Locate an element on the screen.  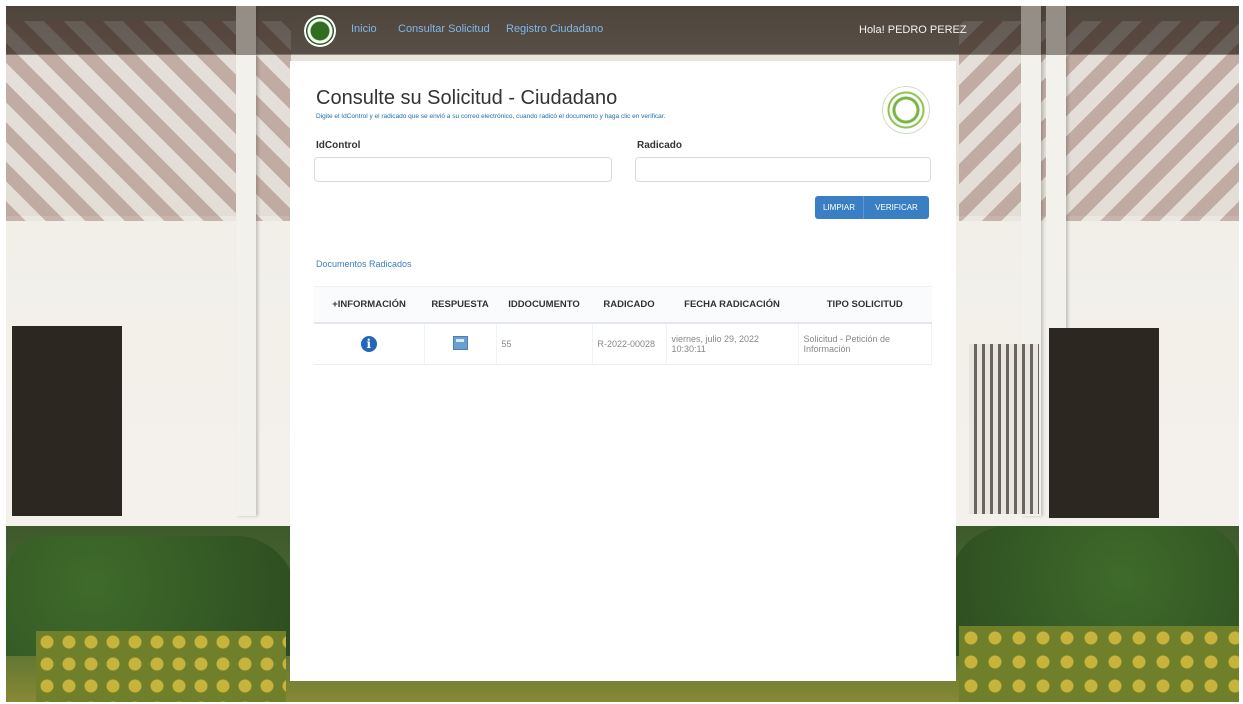
document-icon is located at coordinates (460, 343).